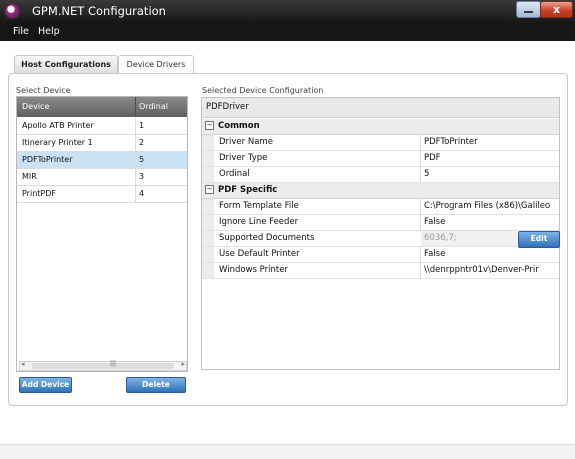 This screenshot has height=459, width=575. Describe the element at coordinates (267, 238) in the screenshot. I see `property-name: Supported Documents` at that location.